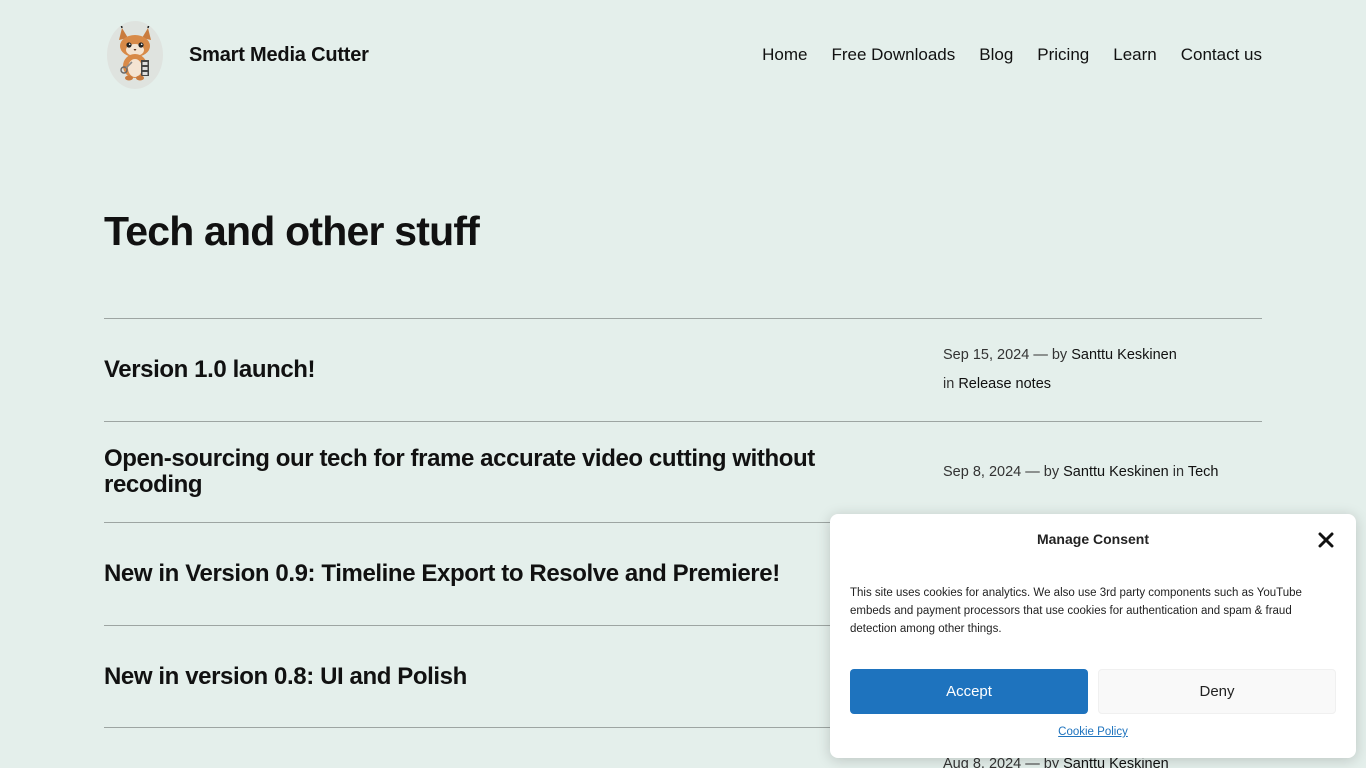 Image resolution: width=1366 pixels, height=768 pixels. Describe the element at coordinates (1203, 472) in the screenshot. I see `post-category: Tech` at that location.